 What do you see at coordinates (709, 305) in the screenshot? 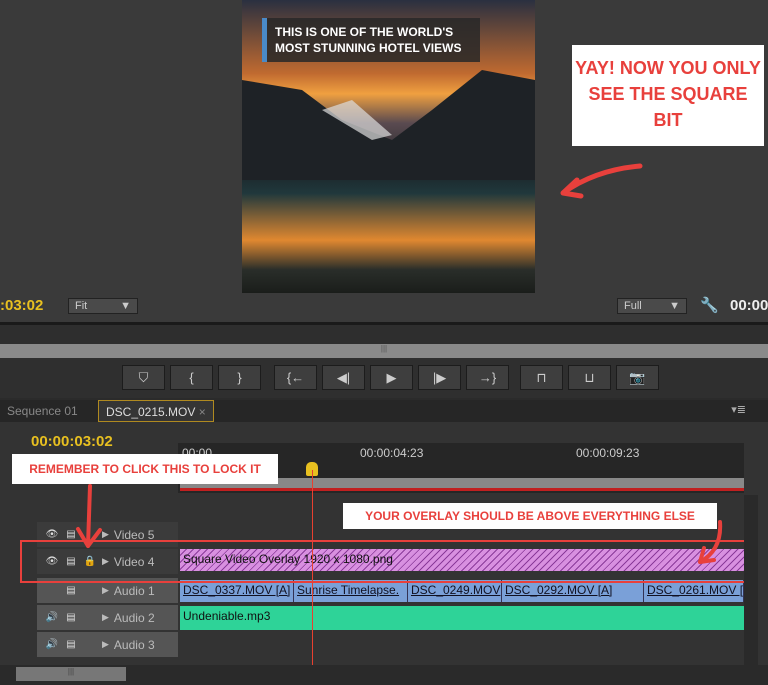
I see `wrench-icon: 🔧` at bounding box center [709, 305].